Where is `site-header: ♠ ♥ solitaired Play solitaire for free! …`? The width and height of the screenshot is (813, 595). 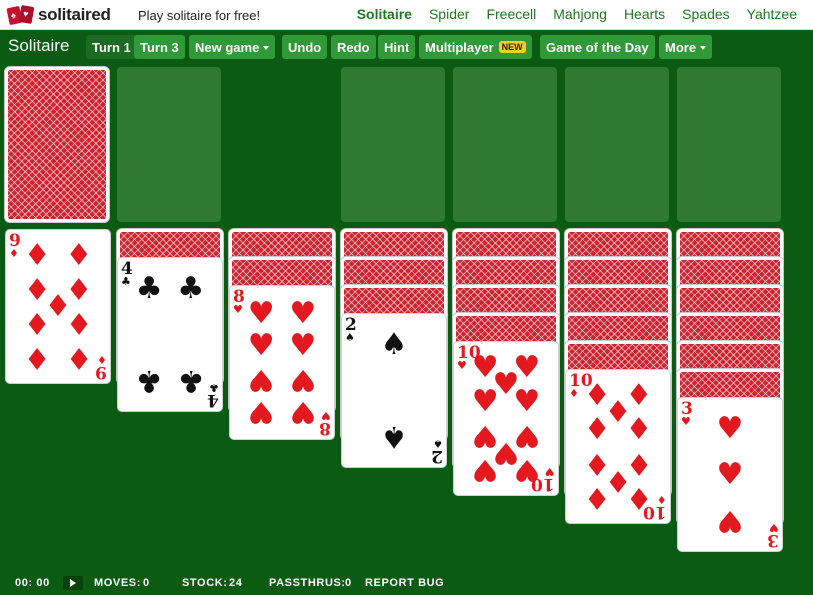 site-header: ♠ ♥ solitaired Play solitaire for free! … is located at coordinates (406, 15).